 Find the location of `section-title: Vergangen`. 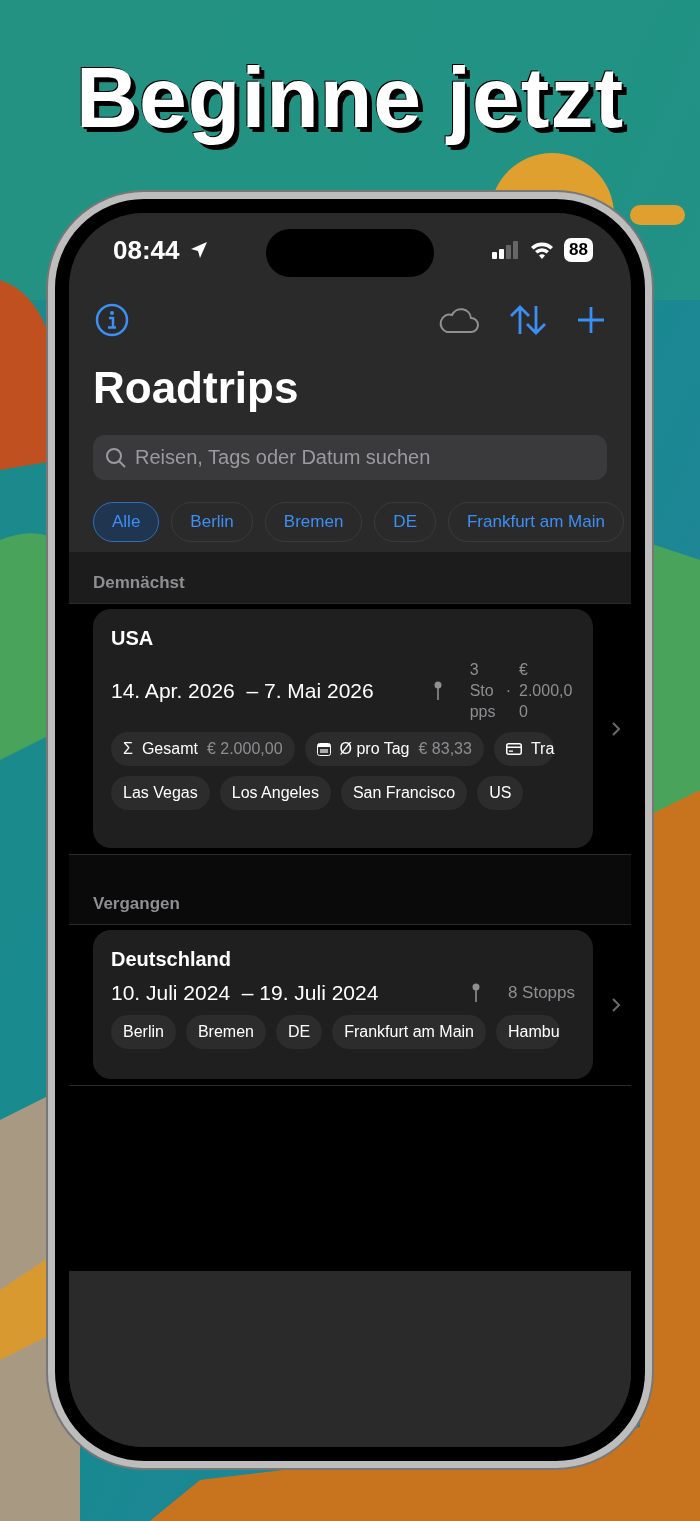

section-title: Vergangen is located at coordinates (136, 904).